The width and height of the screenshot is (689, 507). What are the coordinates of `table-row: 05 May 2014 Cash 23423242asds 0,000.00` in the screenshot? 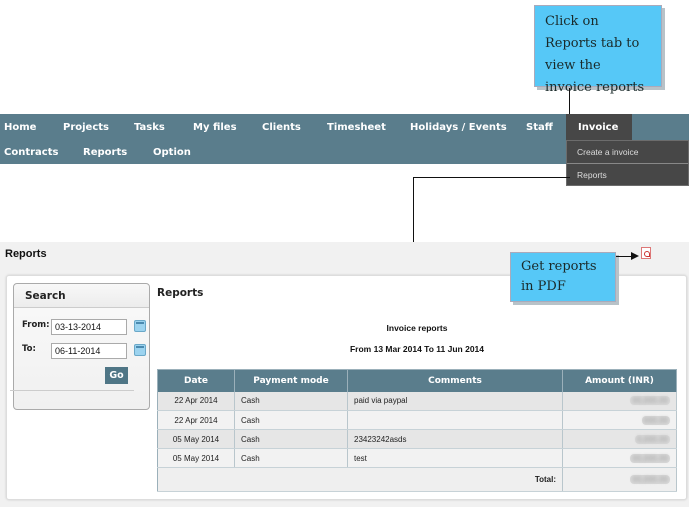 It's located at (417, 439).